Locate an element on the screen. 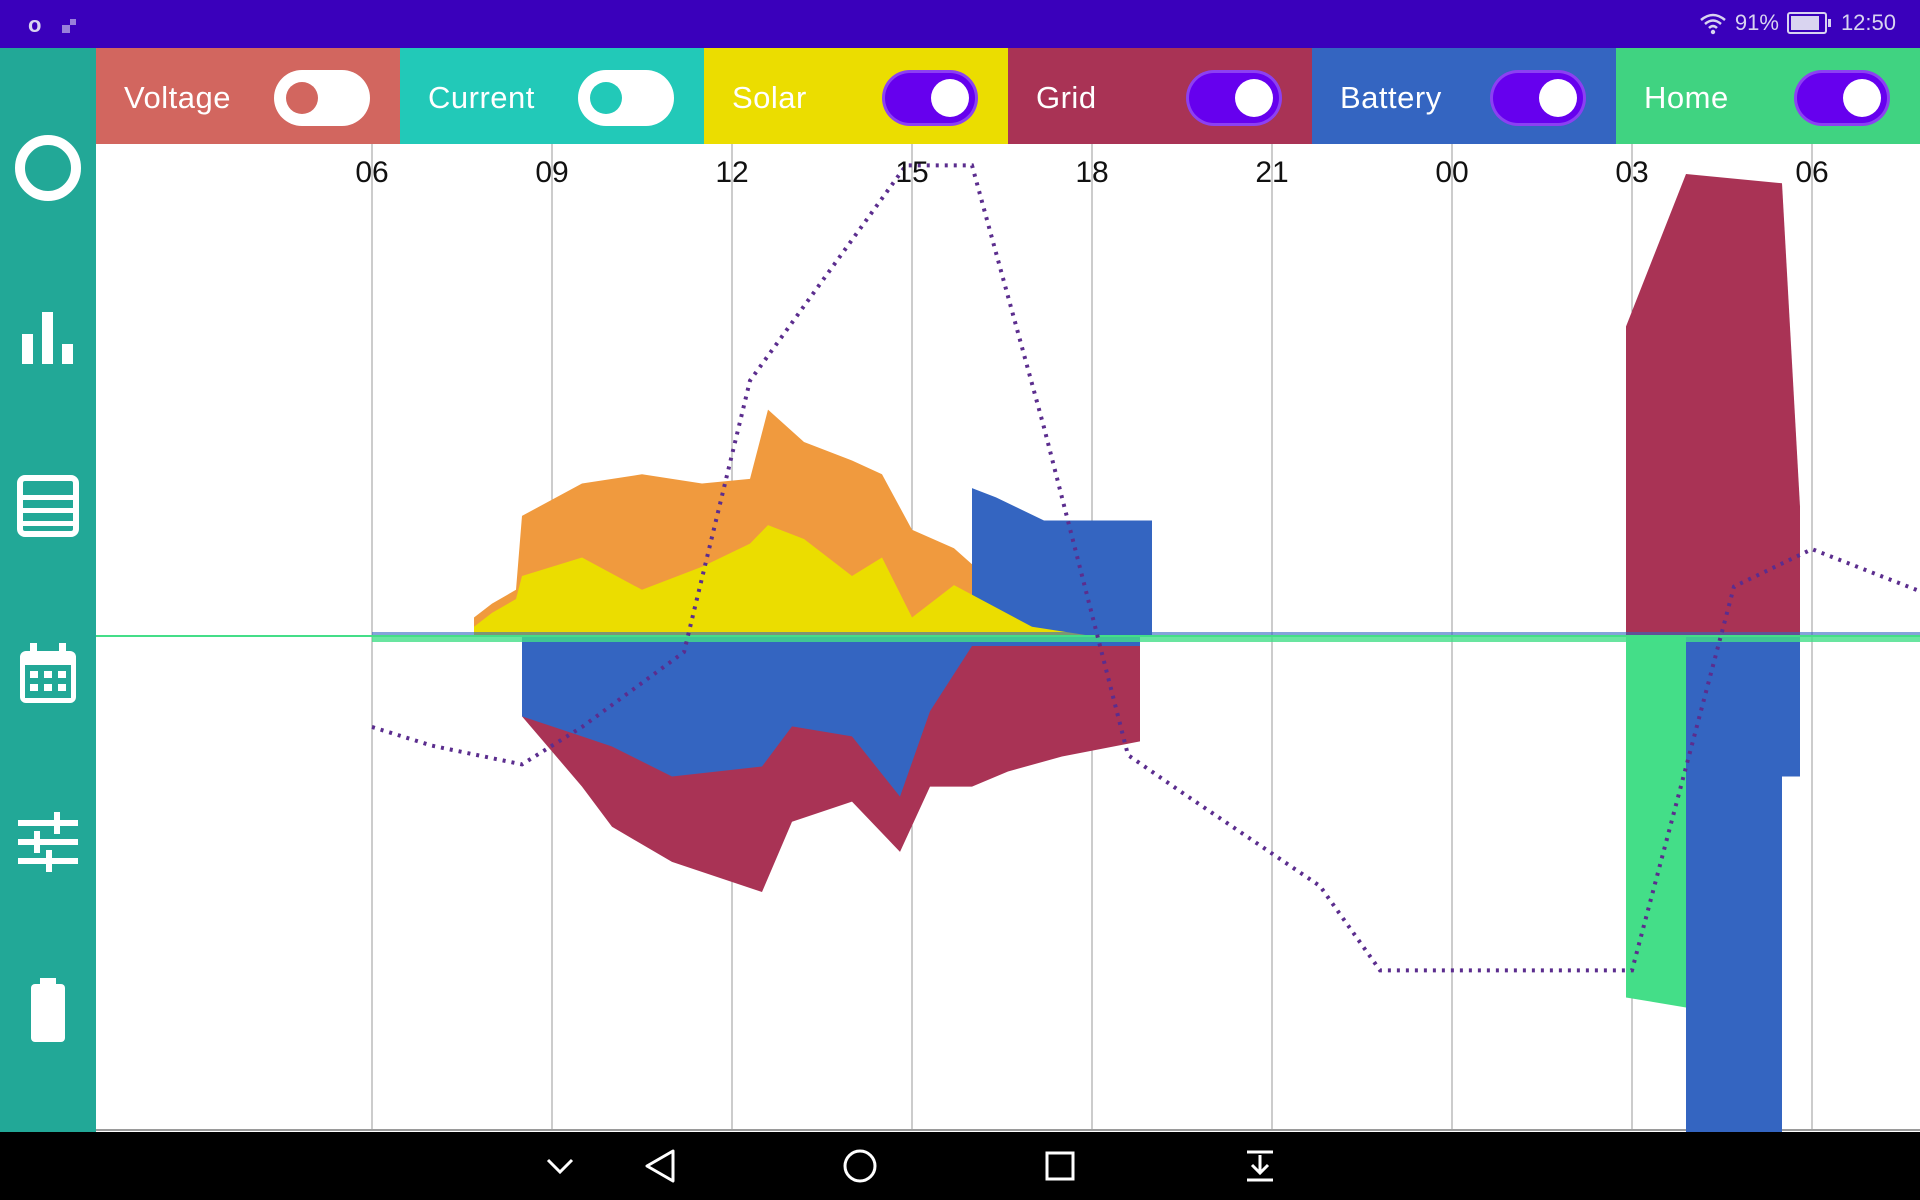  recents-icon is located at coordinates (1060, 1166).